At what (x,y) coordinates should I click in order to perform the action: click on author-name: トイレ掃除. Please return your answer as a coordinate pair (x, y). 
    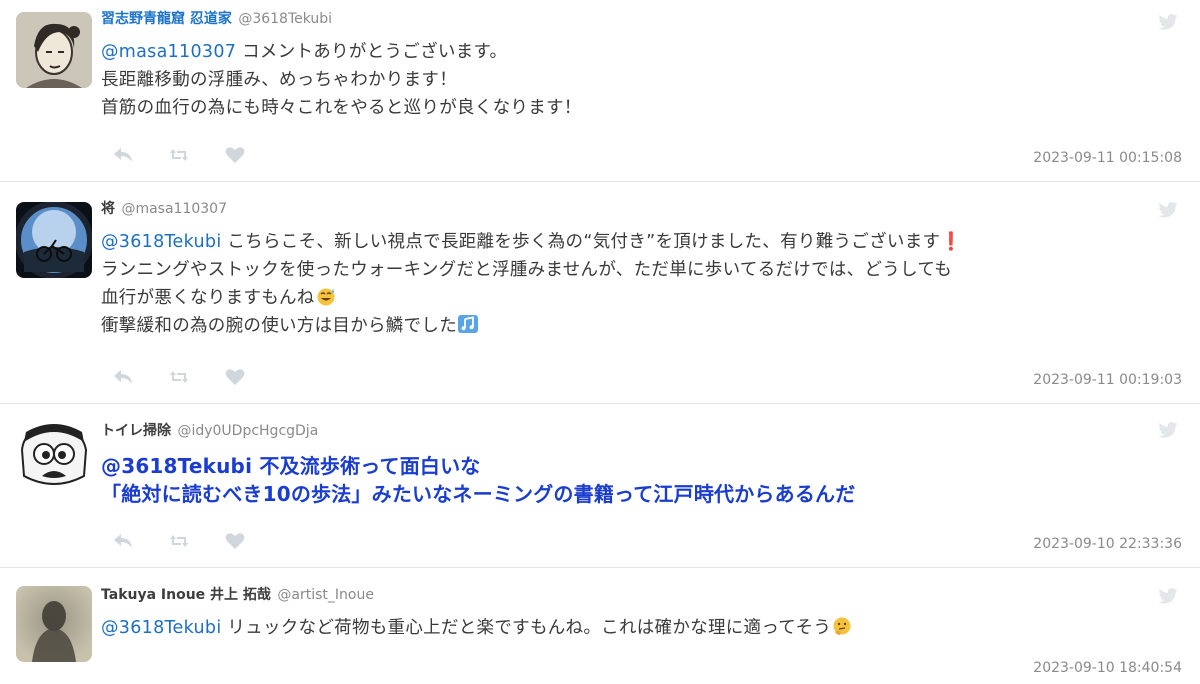
    Looking at the image, I should click on (136, 431).